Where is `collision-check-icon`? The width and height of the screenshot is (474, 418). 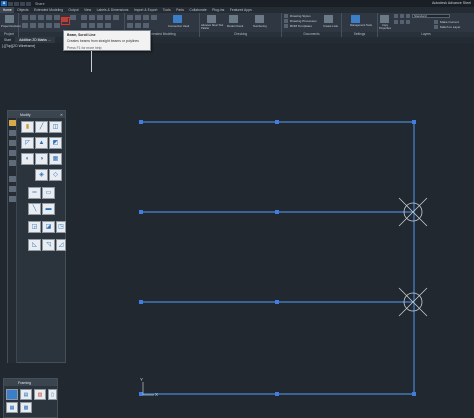
collision-check-icon is located at coordinates (211, 19).